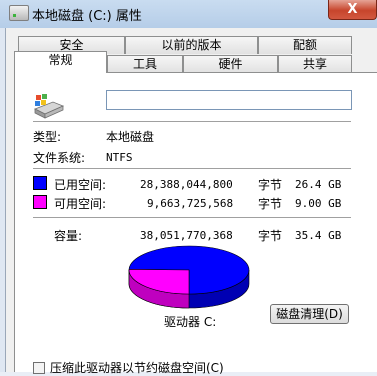 This screenshot has height=376, width=377. Describe the element at coordinates (40, 183) in the screenshot. I see `used-space-swatch` at that location.